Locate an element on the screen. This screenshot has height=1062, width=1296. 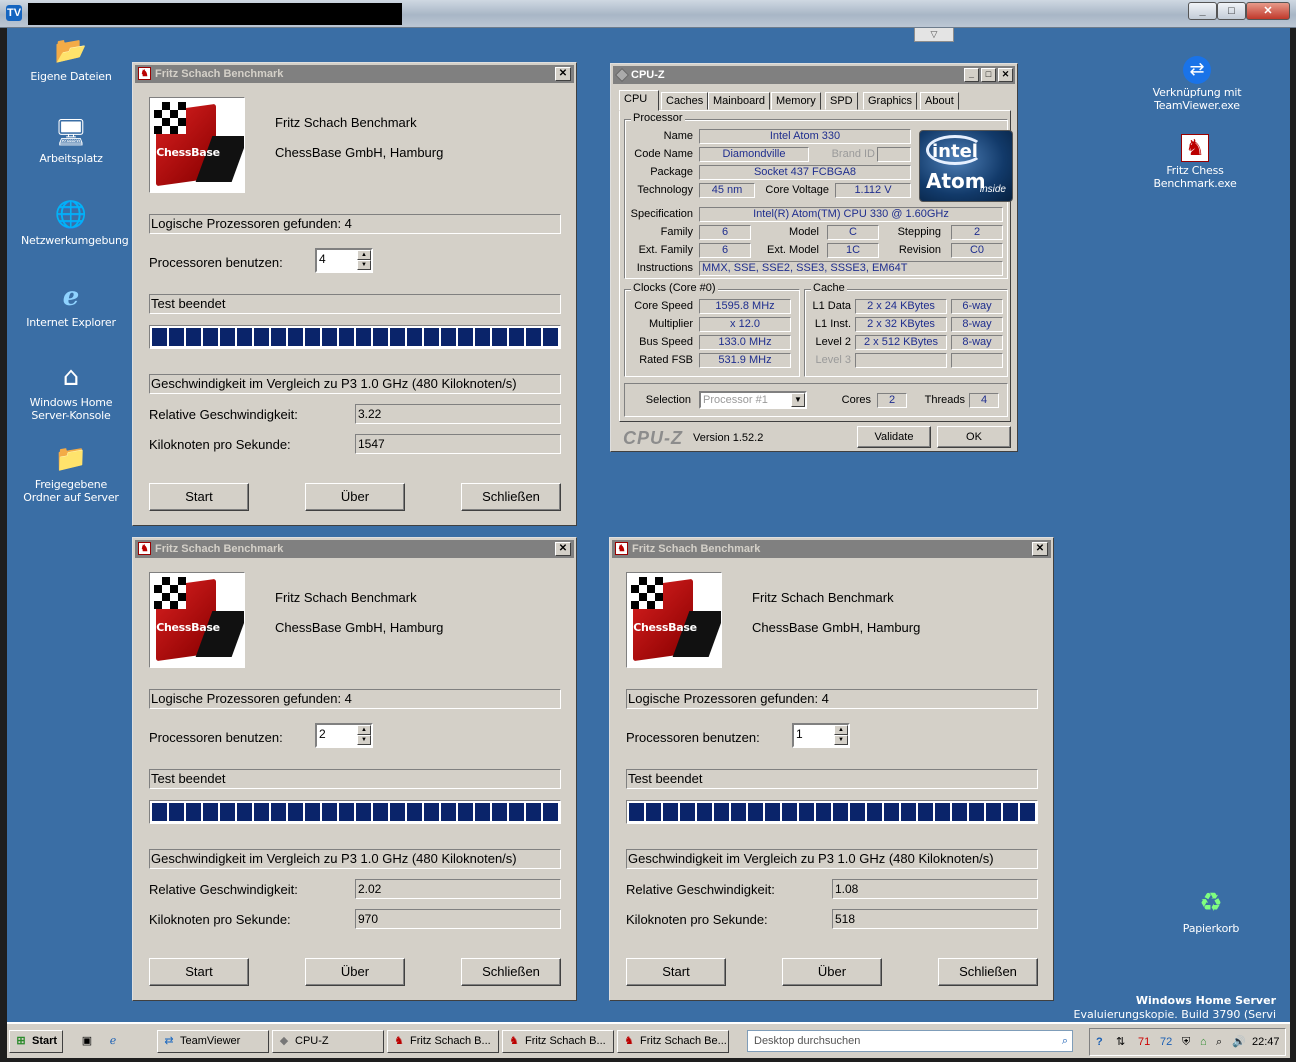
desktop-icon-shared-folders: 📁 Freigegebene Ordner auf Server is located at coordinates (71, 473).